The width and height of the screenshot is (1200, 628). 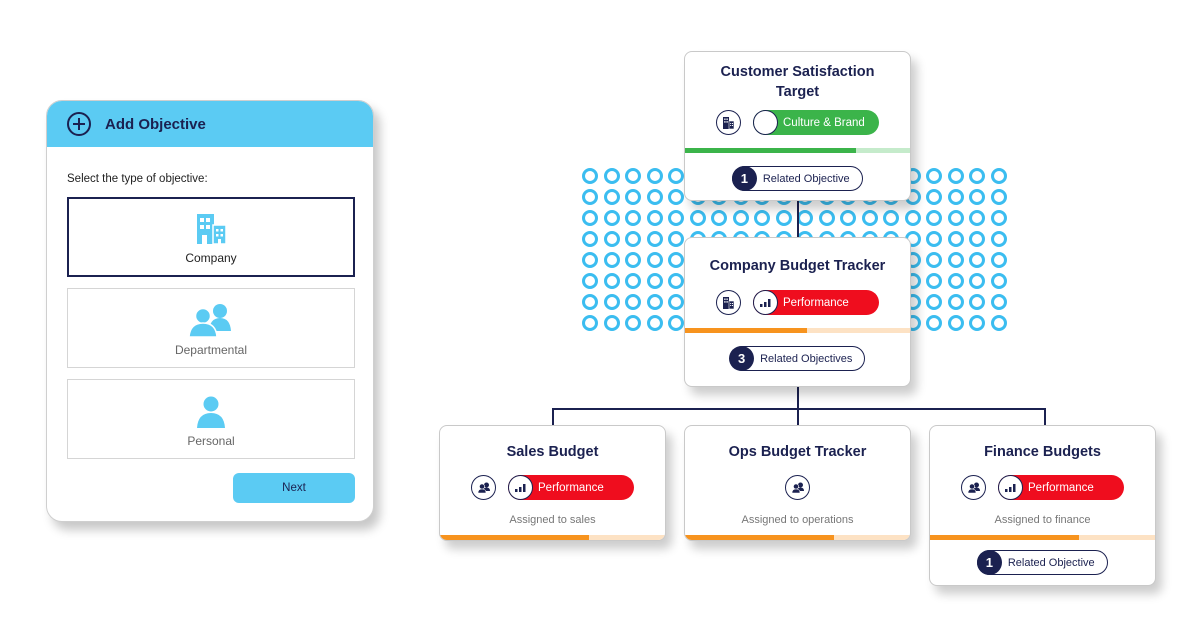 I want to click on category-label: Performance, so click(x=571, y=487).